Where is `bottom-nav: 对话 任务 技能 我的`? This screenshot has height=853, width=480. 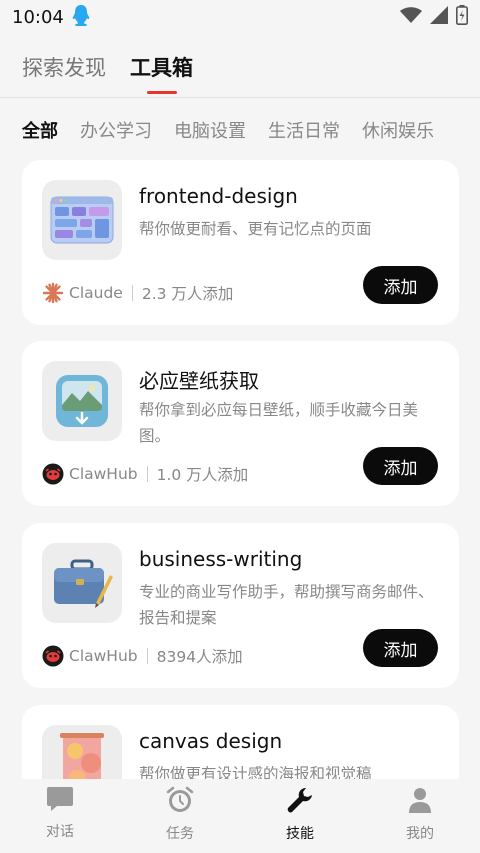
bottom-nav: 对话 任务 技能 我的 is located at coordinates (240, 816).